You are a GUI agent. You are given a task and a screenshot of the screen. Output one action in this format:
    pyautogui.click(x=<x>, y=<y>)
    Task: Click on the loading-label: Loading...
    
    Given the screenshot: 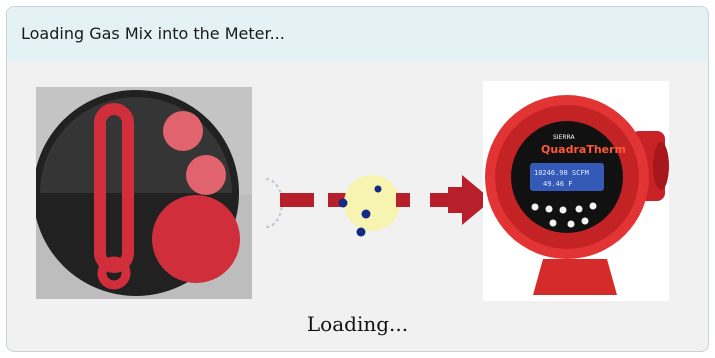 What is the action you would take?
    pyautogui.click(x=357, y=324)
    